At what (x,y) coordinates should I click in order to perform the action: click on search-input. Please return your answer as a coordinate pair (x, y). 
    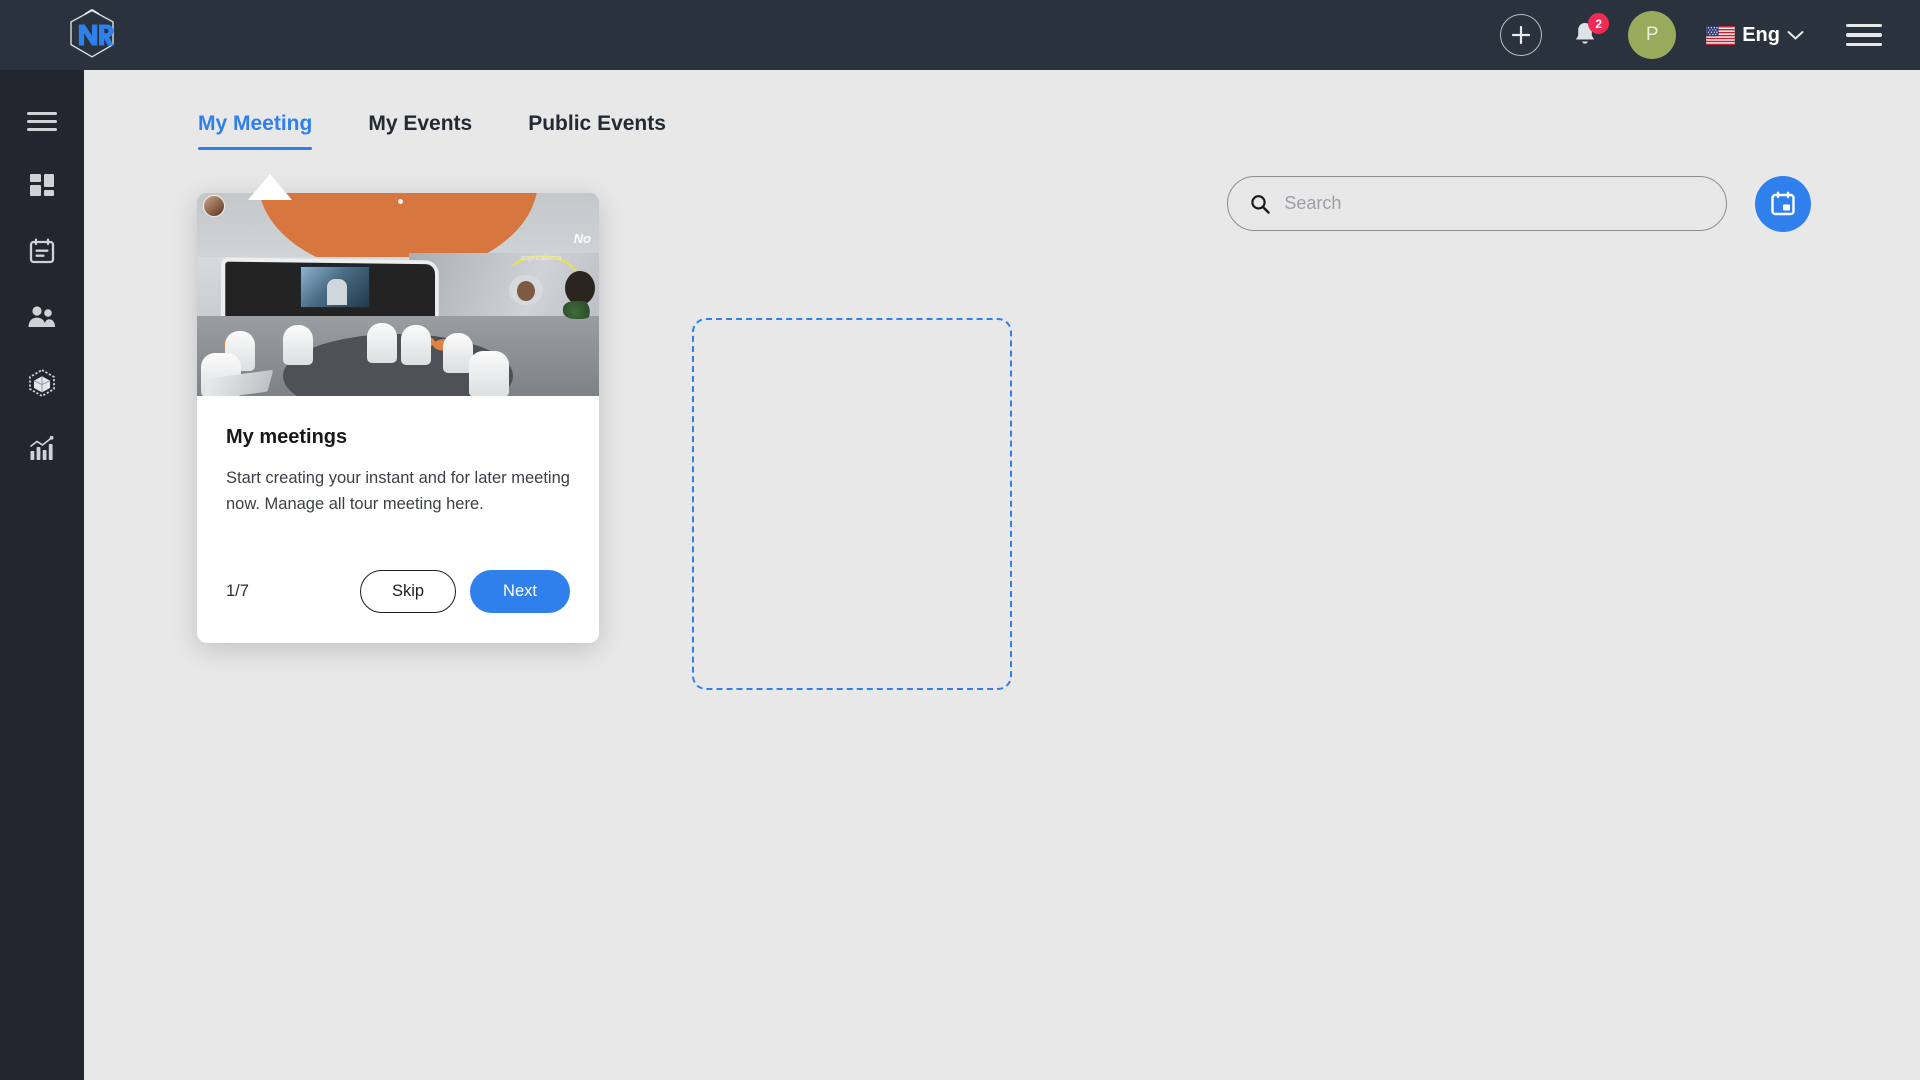
    Looking at the image, I should click on (1494, 203).